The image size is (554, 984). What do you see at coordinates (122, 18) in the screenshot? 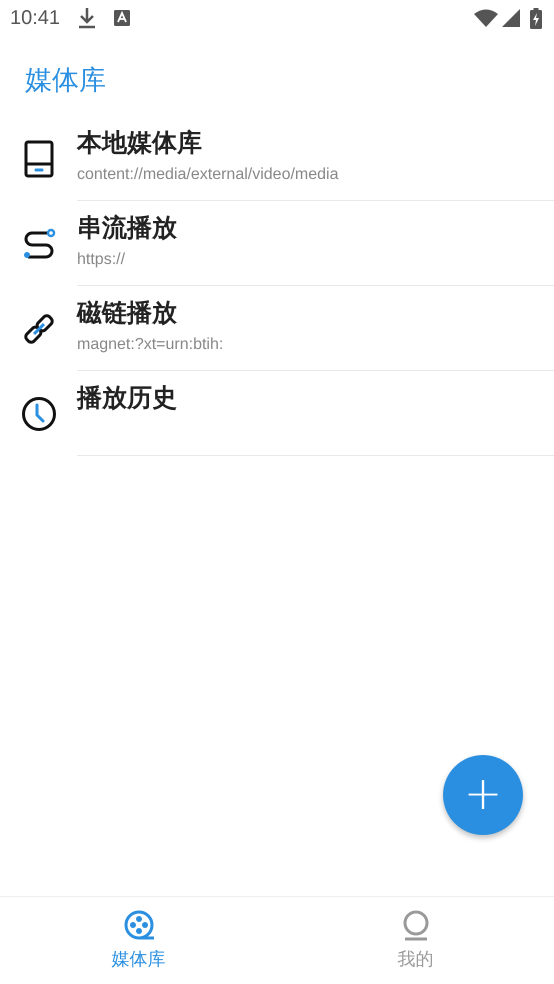
I see `keyboard-icon` at bounding box center [122, 18].